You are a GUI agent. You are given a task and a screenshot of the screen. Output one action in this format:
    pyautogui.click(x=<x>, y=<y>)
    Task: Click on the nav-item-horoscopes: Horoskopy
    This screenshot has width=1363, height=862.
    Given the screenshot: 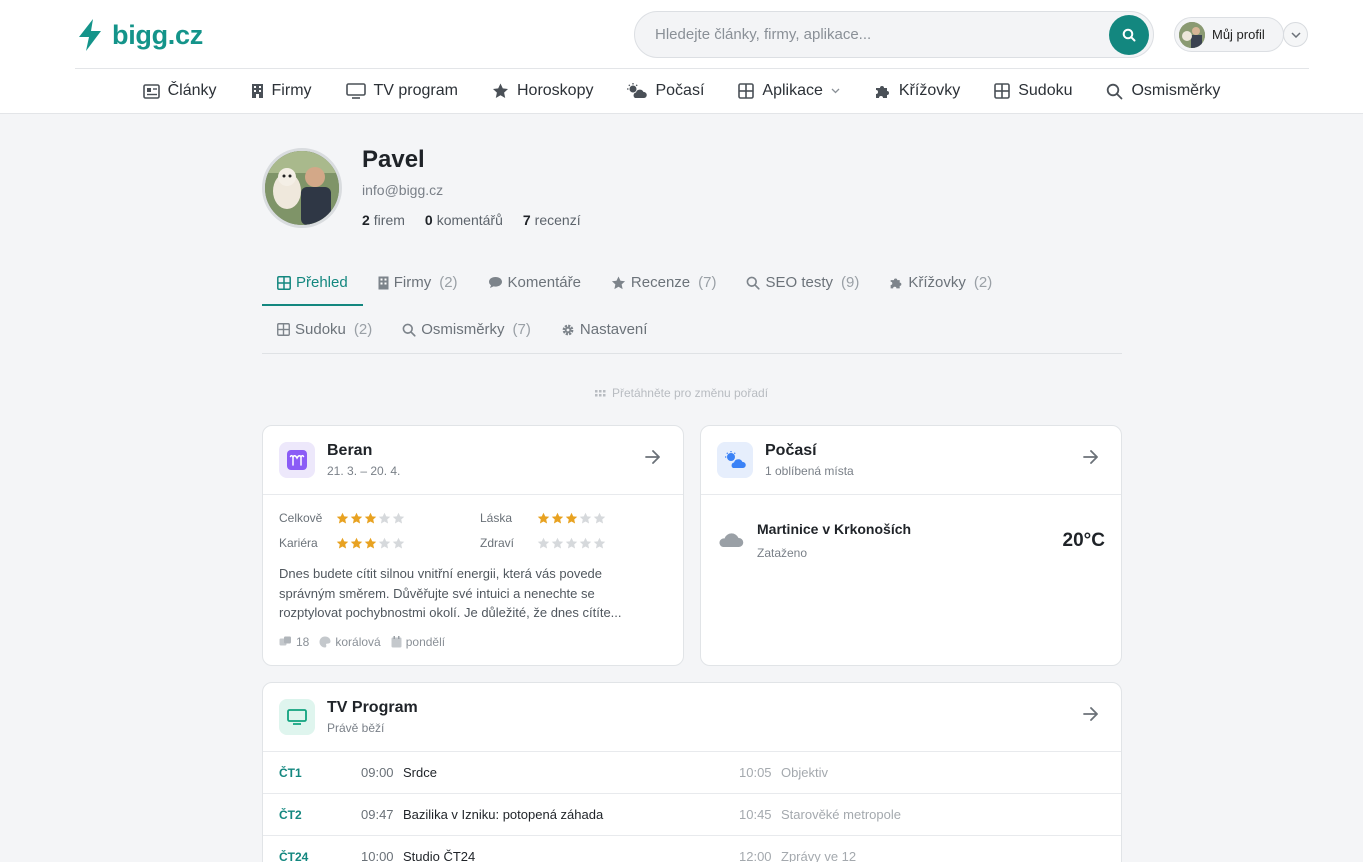 What is the action you would take?
    pyautogui.click(x=542, y=91)
    